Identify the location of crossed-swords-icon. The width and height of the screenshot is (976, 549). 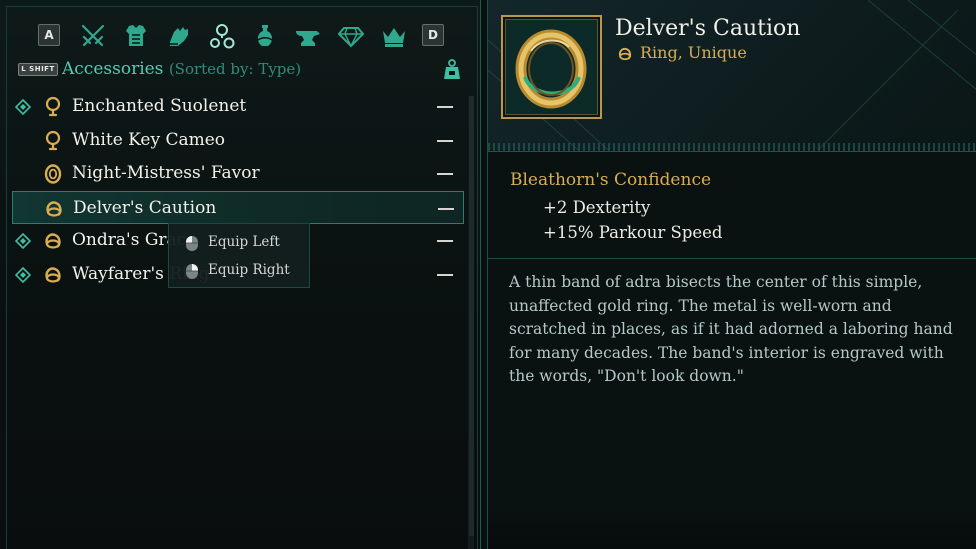
(93, 35).